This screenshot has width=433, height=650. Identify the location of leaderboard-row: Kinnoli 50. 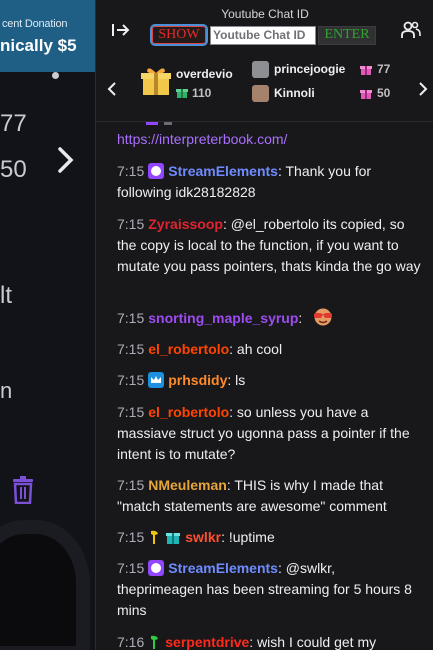
(337, 94).